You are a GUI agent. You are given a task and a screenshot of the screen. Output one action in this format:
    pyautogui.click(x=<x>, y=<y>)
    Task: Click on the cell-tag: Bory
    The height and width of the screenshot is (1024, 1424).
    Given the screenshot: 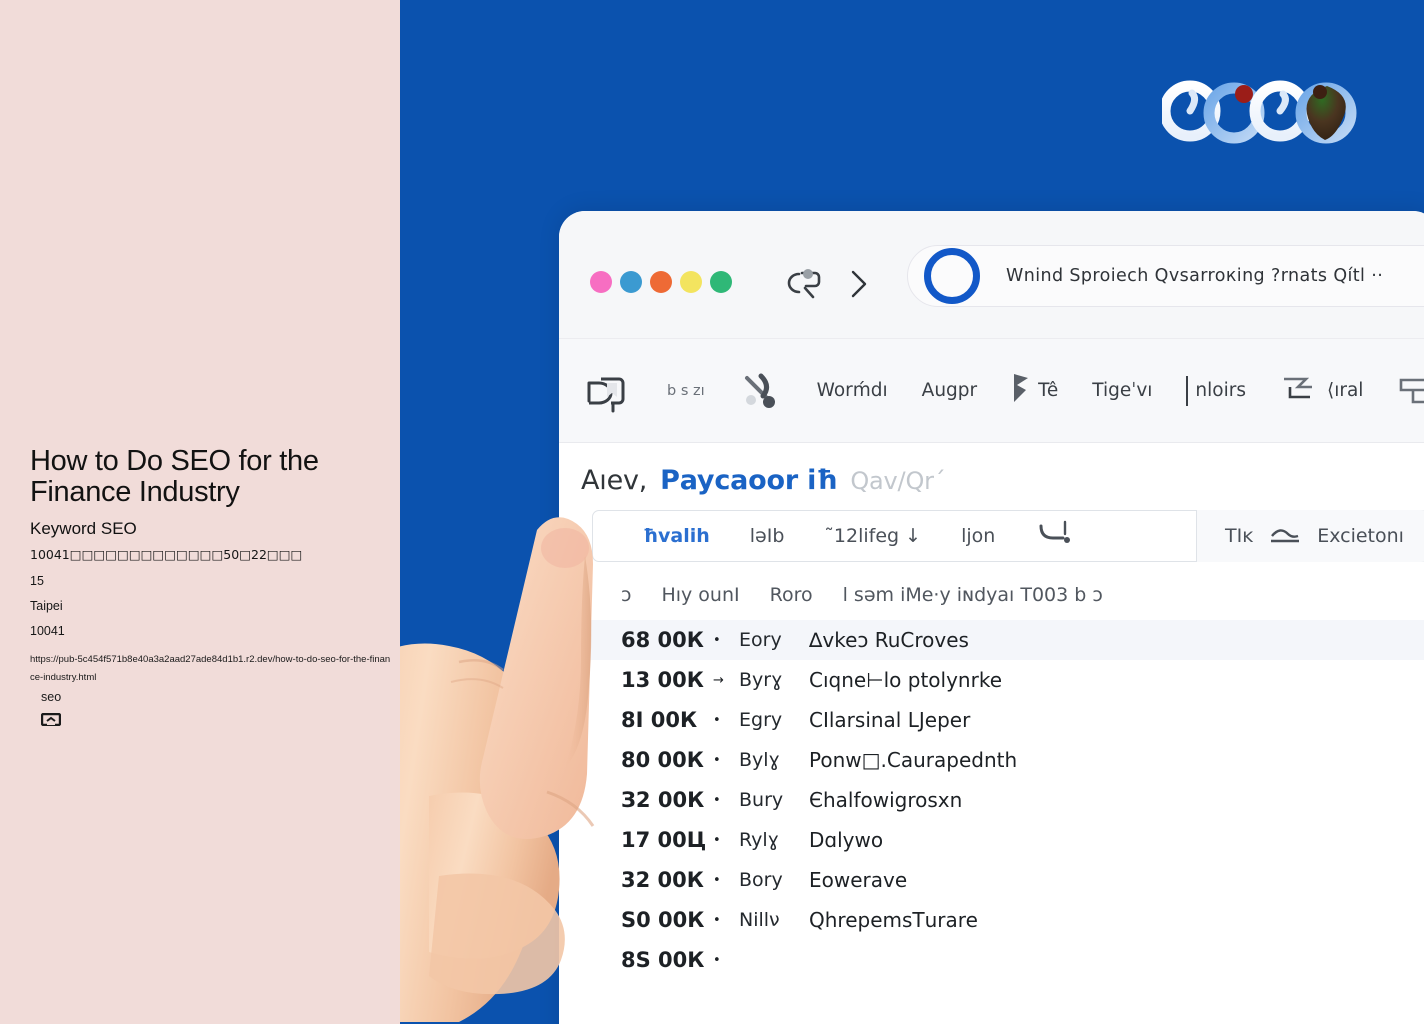 What is the action you would take?
    pyautogui.click(x=761, y=880)
    